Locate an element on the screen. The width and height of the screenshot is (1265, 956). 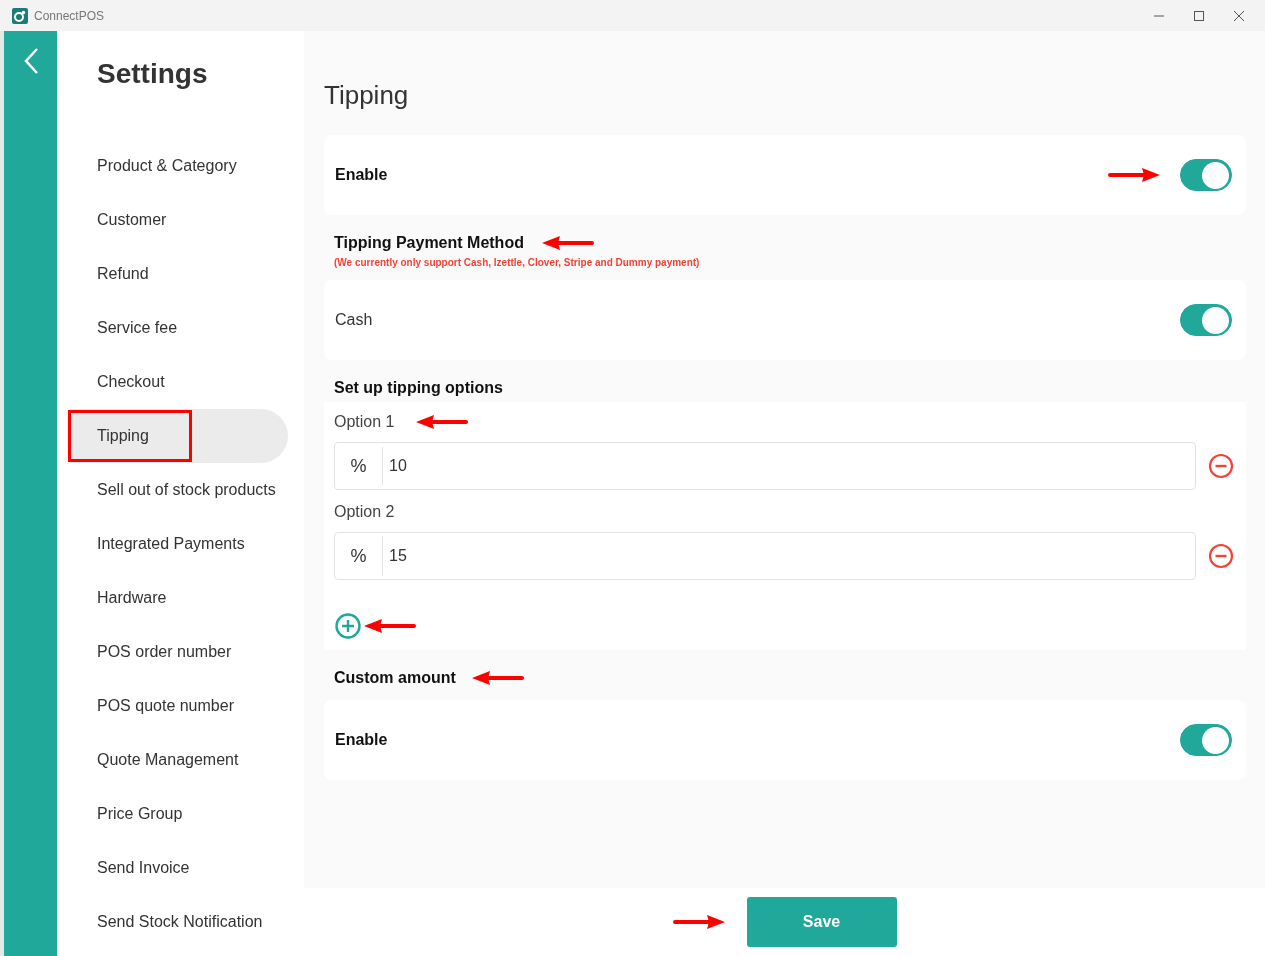
app-logo-icon is located at coordinates (20, 15).